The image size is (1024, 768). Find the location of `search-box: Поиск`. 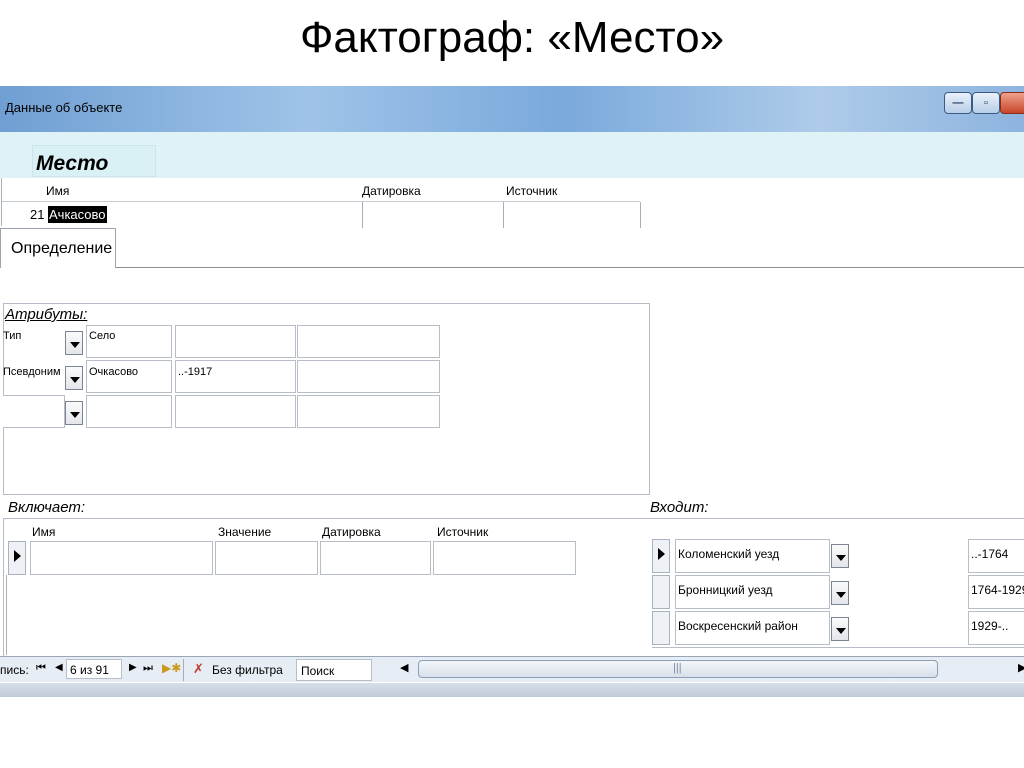

search-box: Поиск is located at coordinates (334, 670).